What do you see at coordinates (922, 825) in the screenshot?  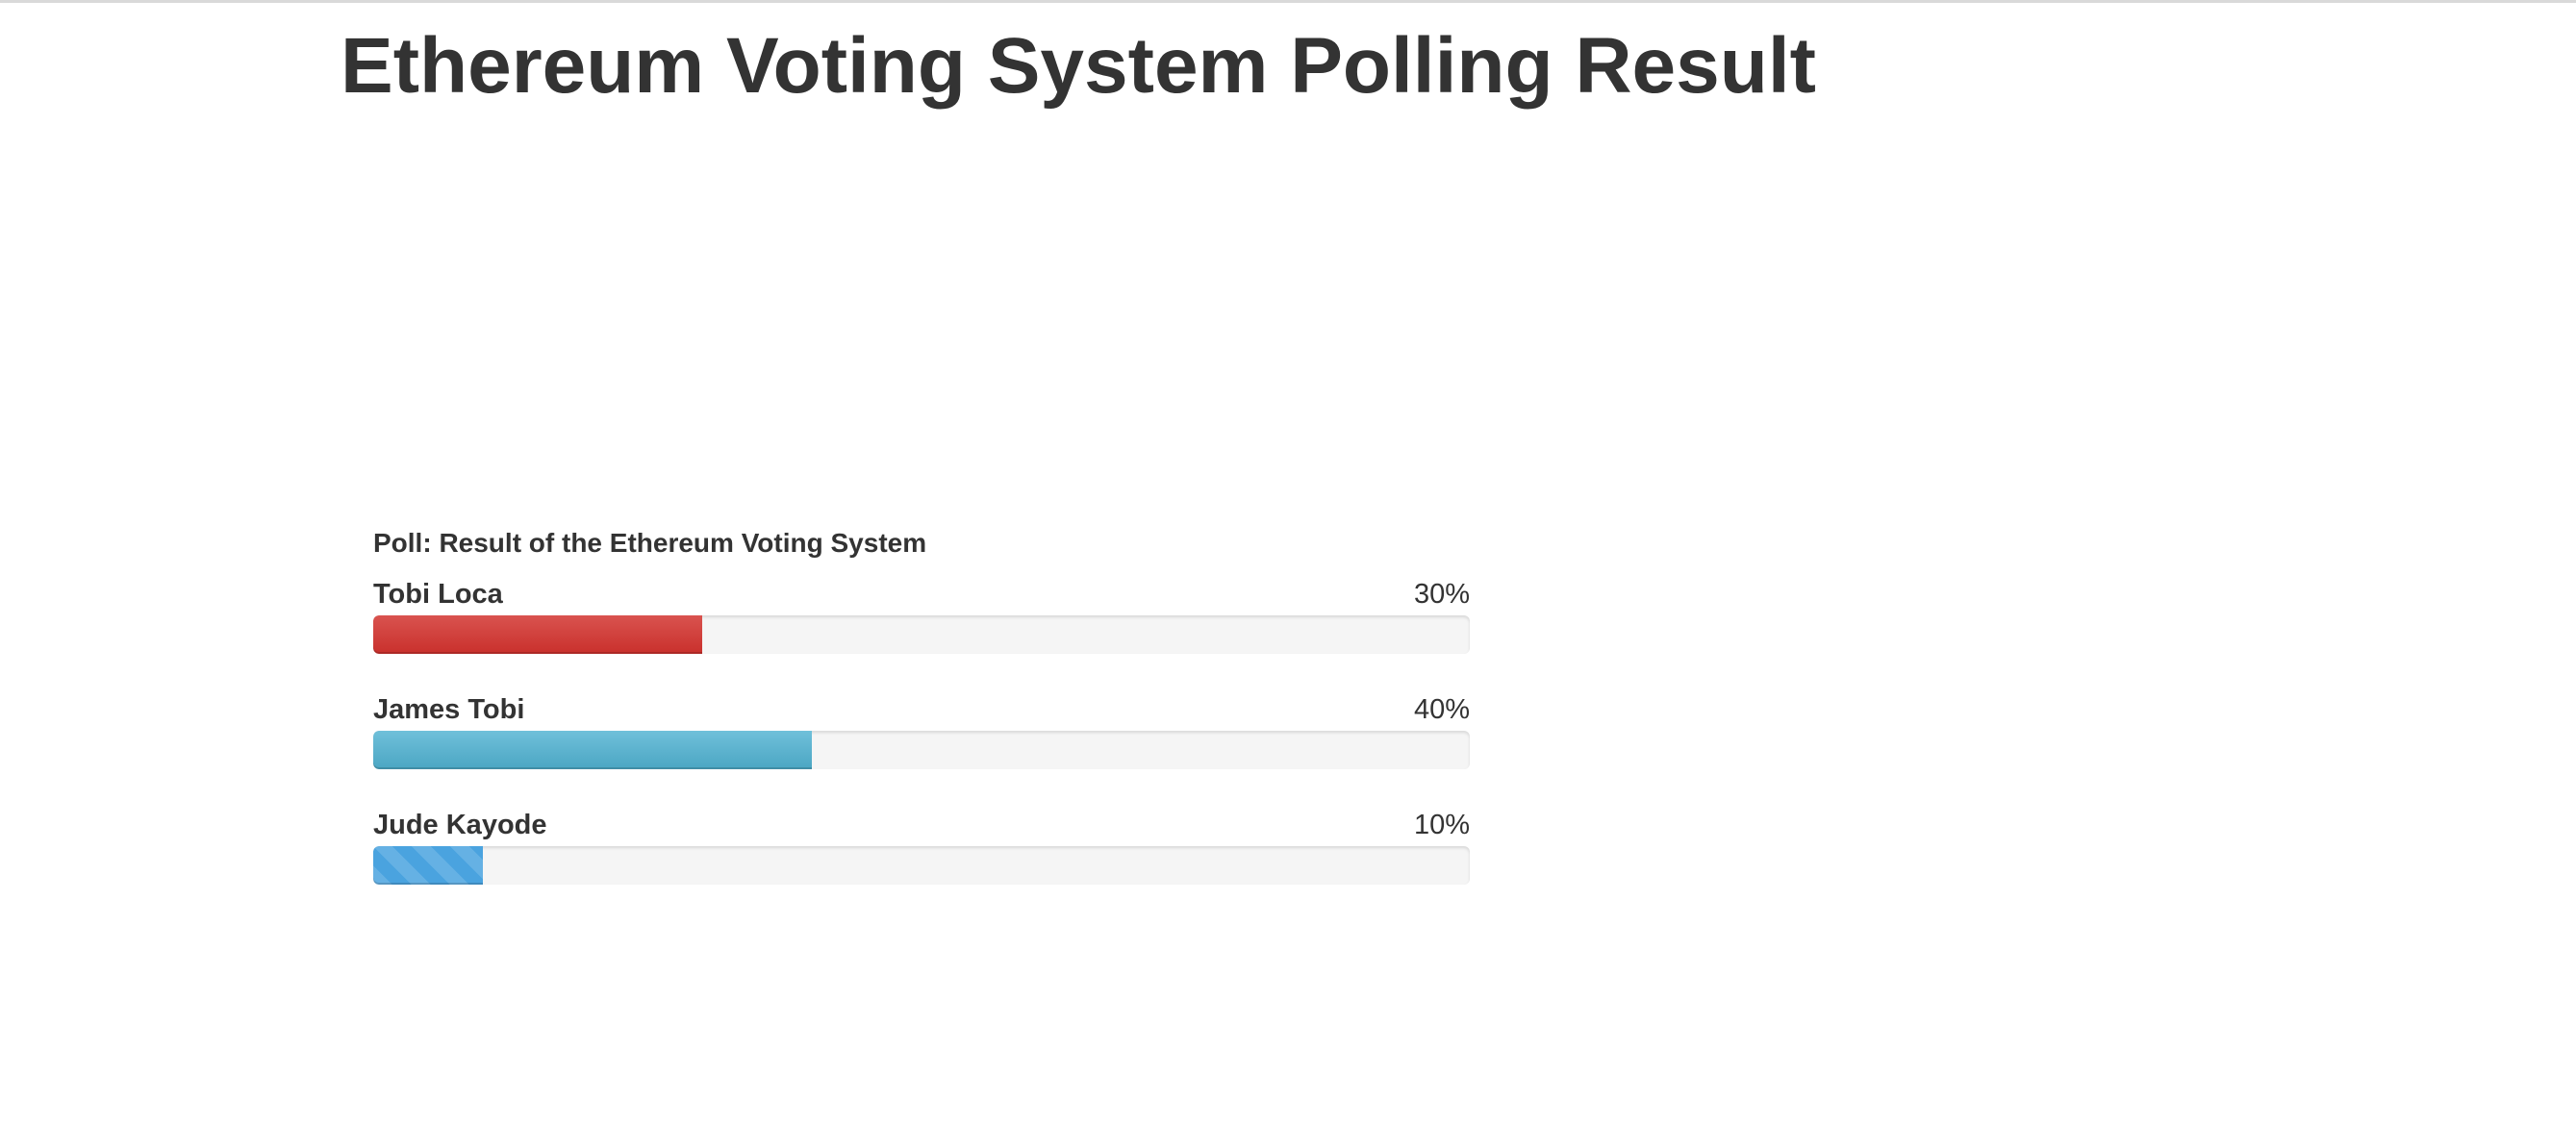 I see `poll-item-header: Jude Kayode 10%` at bounding box center [922, 825].